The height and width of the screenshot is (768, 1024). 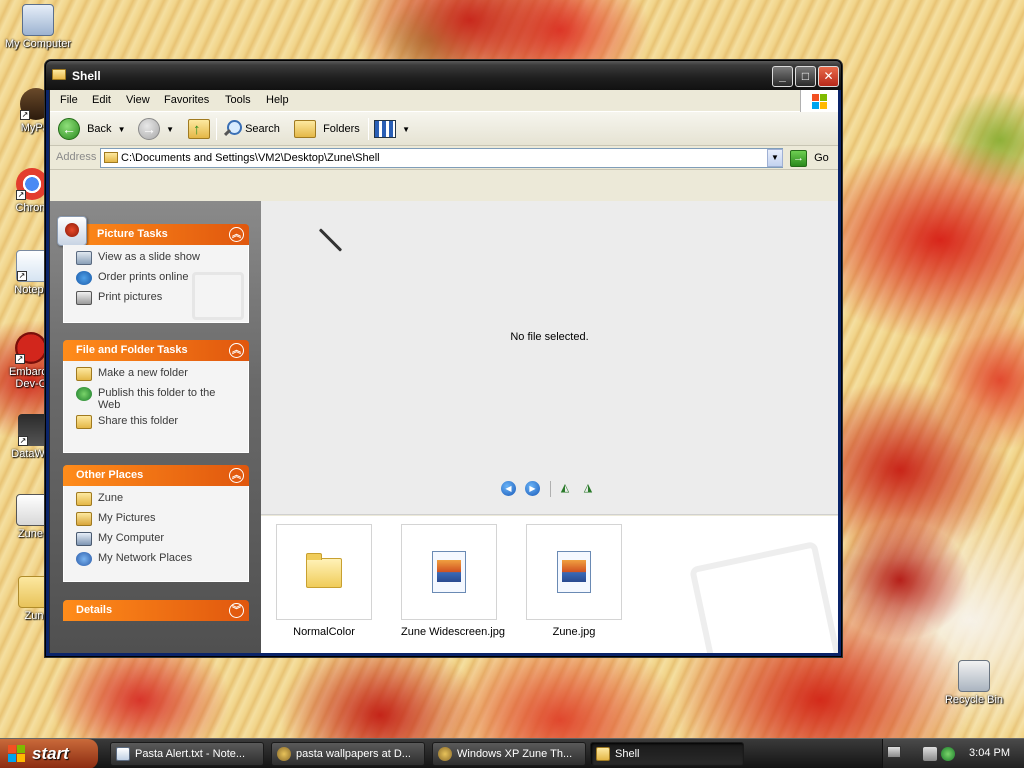 I want to click on next-image-button: ▶, so click(x=532, y=488).